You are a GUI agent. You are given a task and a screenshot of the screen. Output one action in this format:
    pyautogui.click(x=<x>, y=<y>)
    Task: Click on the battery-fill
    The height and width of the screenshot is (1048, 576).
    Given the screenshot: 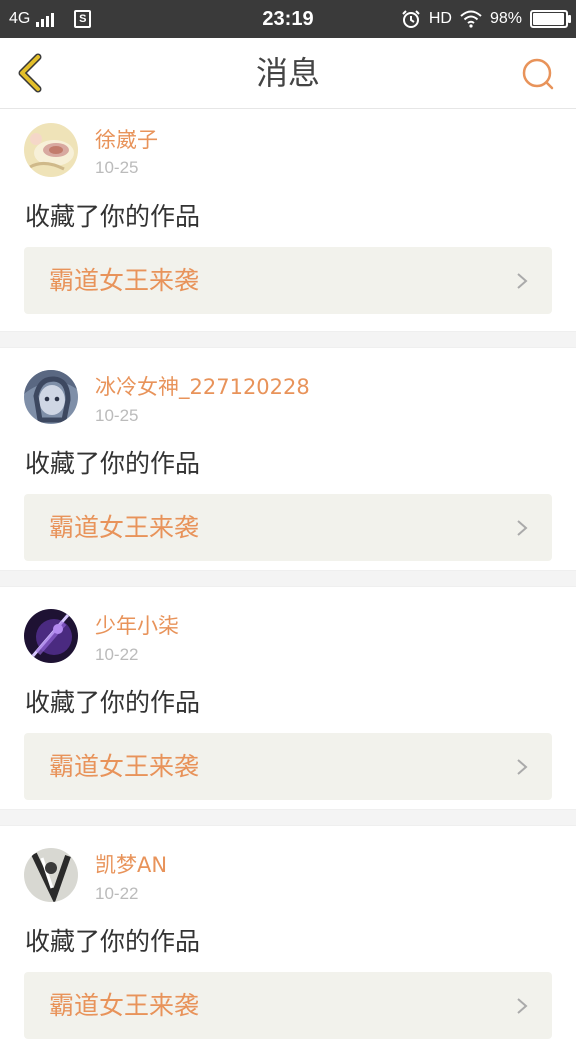 What is the action you would take?
    pyautogui.click(x=548, y=19)
    